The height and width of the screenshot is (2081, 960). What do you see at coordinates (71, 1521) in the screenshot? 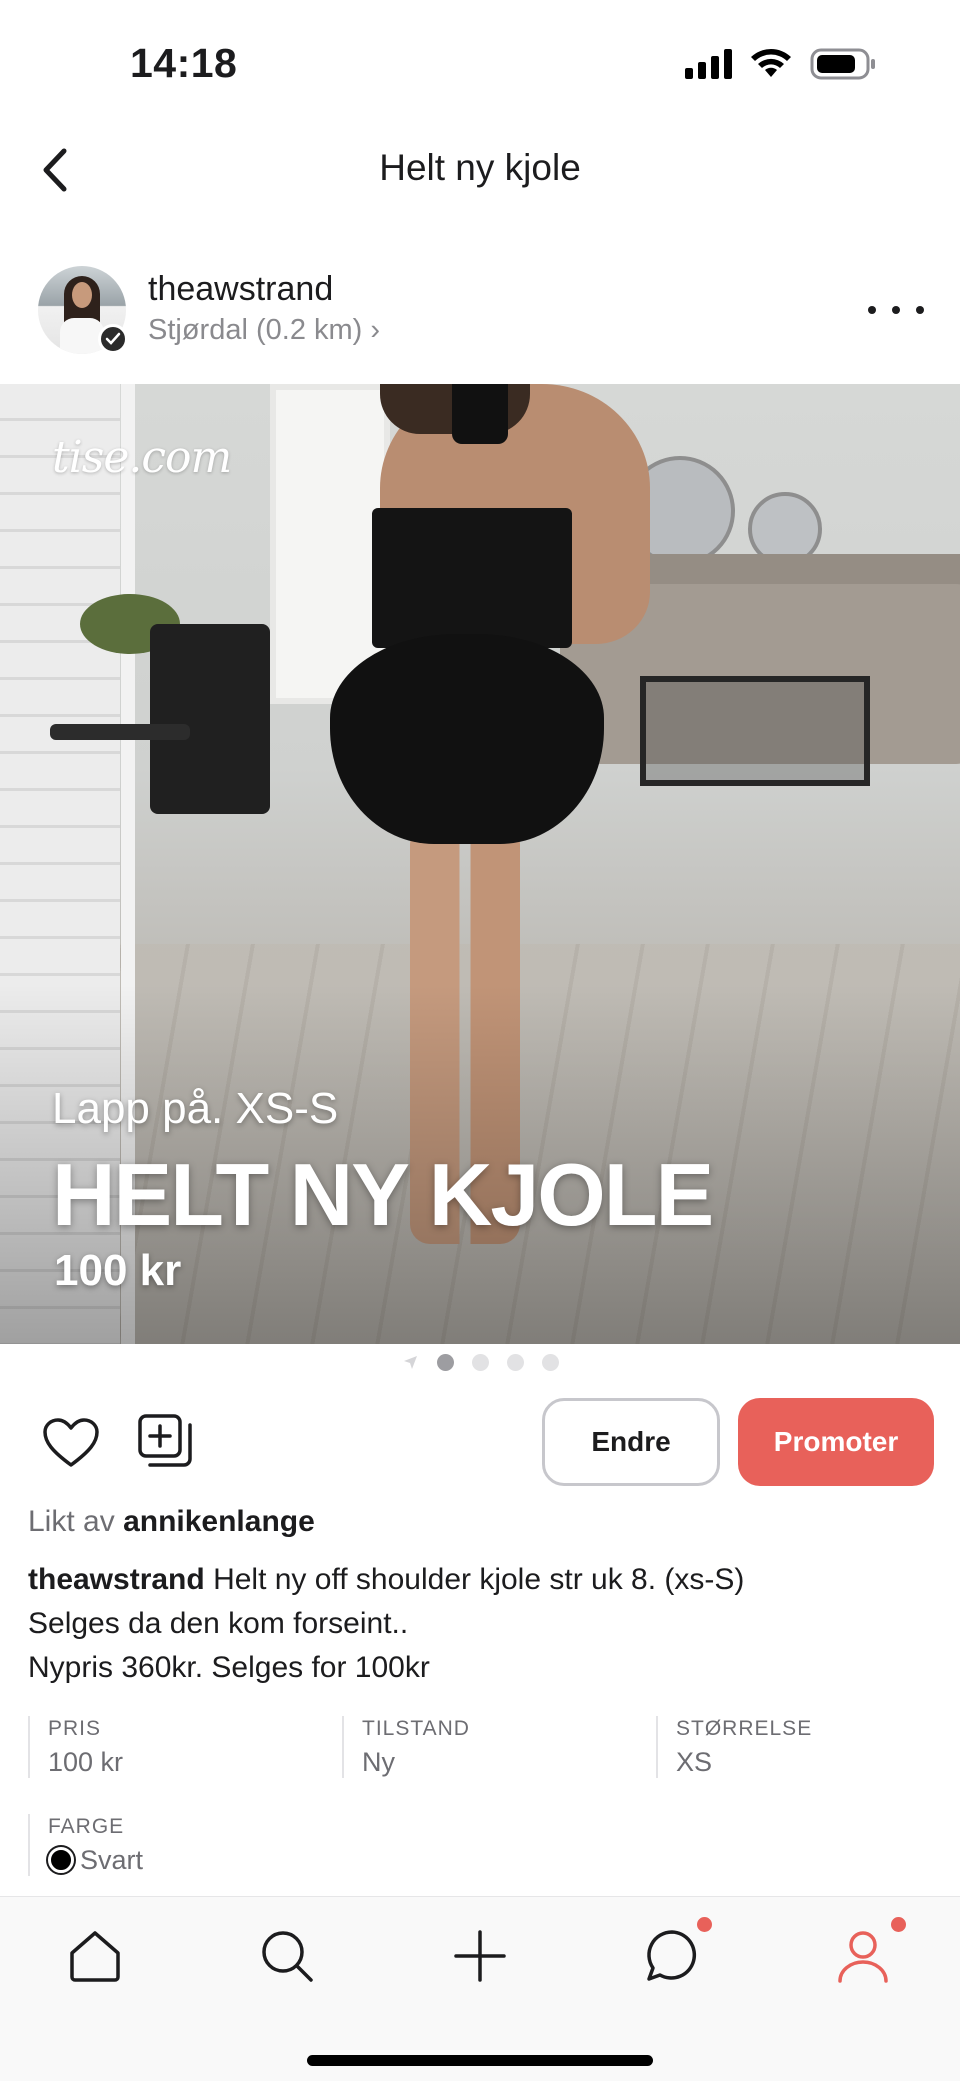
I see `liked-by-prefix: Likt av` at bounding box center [71, 1521].